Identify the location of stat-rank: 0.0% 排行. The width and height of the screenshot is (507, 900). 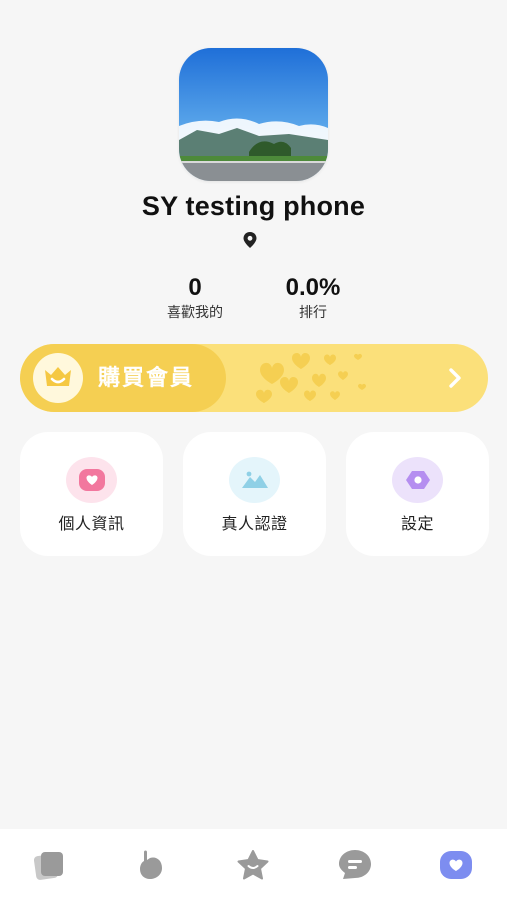
(313, 297).